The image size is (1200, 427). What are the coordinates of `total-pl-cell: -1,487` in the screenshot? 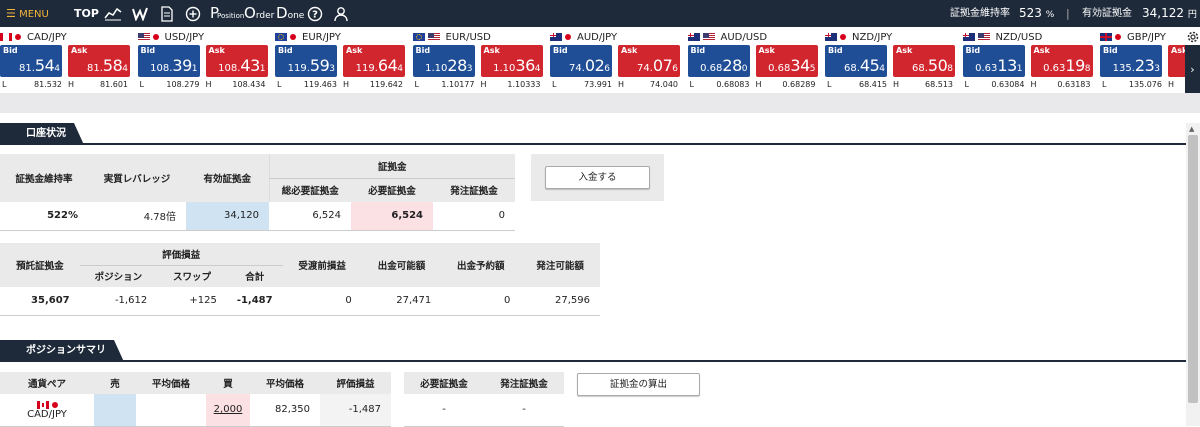 It's located at (254, 301).